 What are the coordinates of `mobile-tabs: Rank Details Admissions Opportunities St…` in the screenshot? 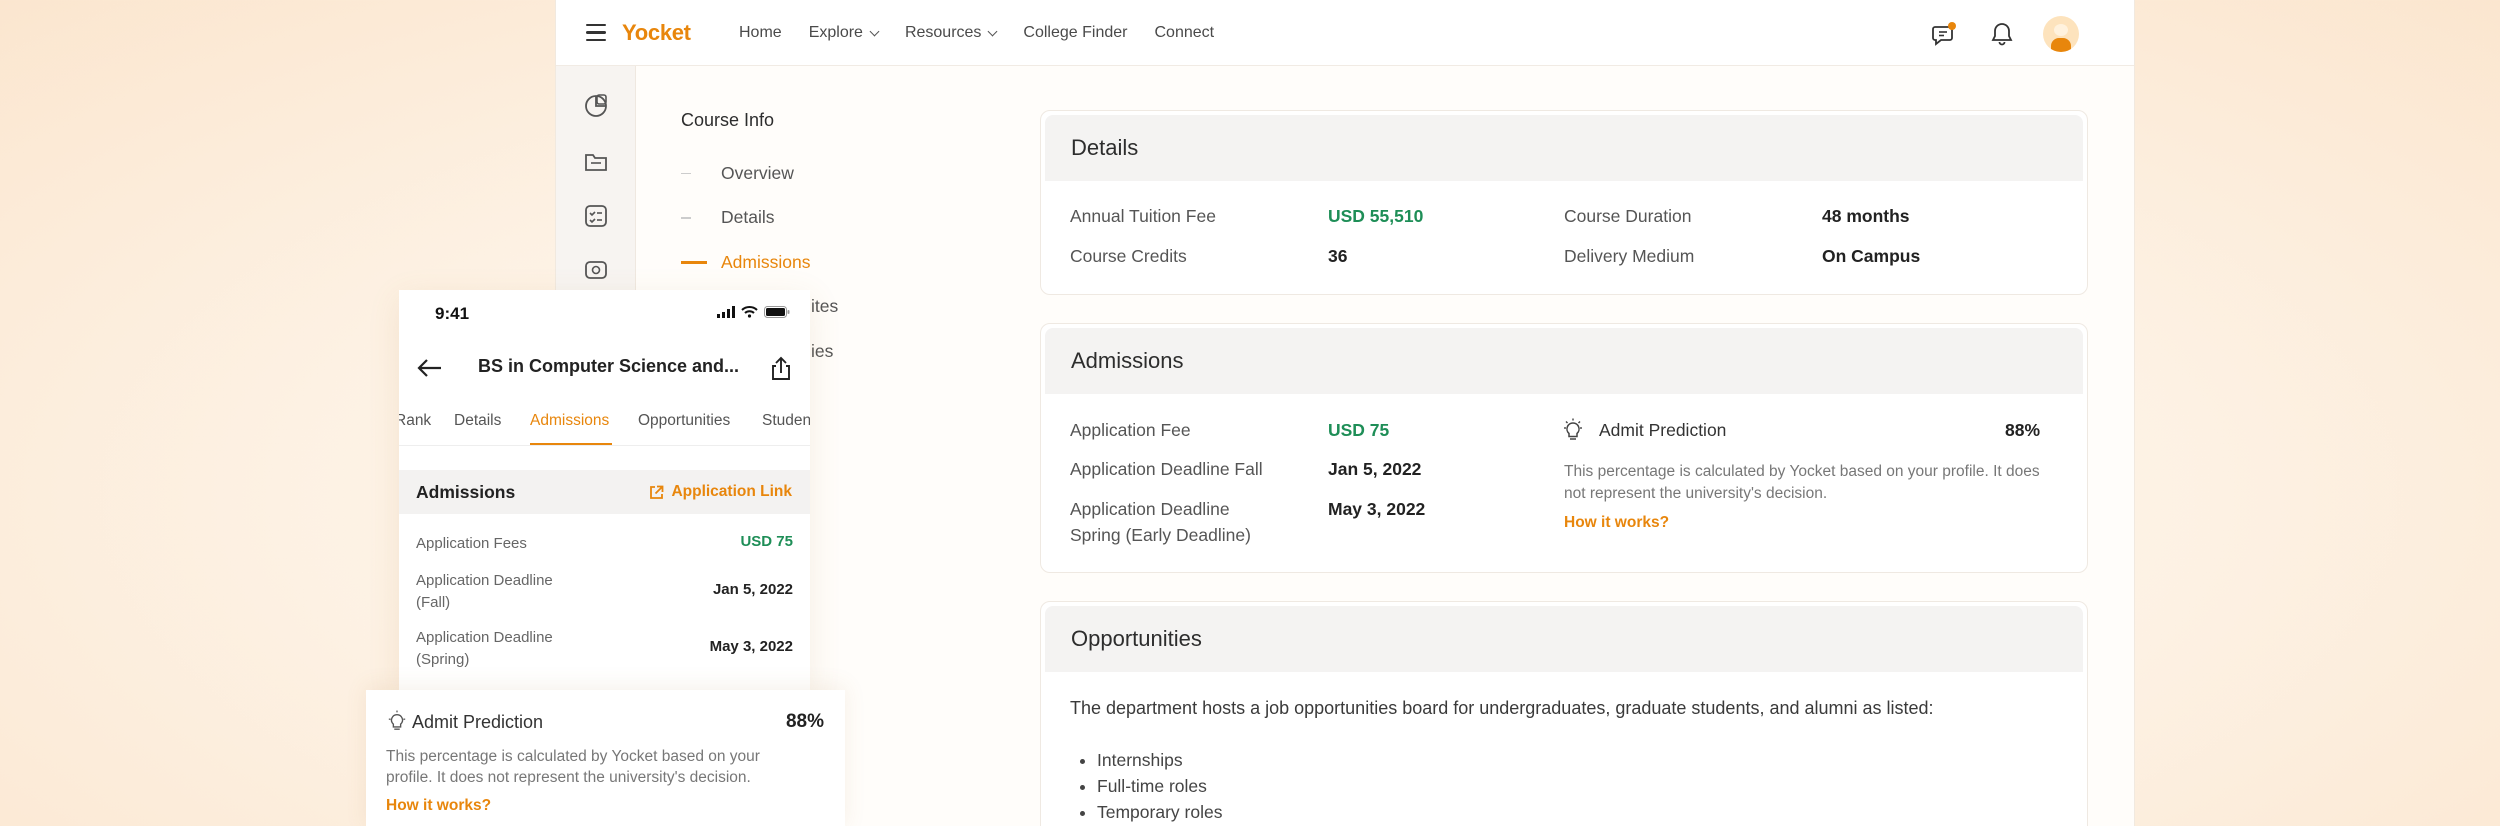 It's located at (604, 421).